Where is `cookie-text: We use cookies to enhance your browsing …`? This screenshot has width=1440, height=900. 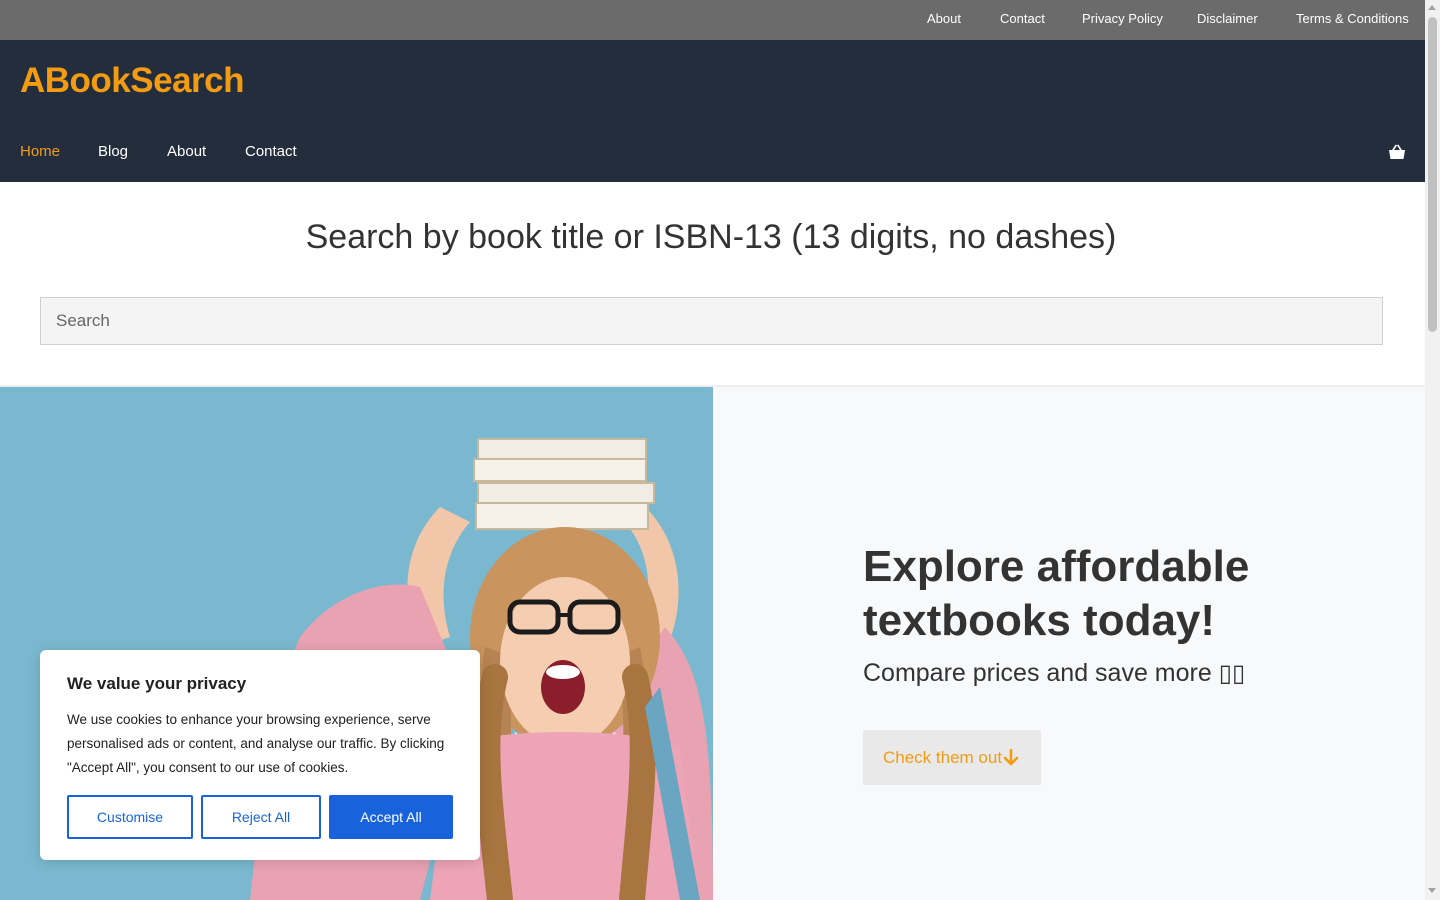
cookie-text: We use cookies to enhance your browsing … is located at coordinates (256, 743).